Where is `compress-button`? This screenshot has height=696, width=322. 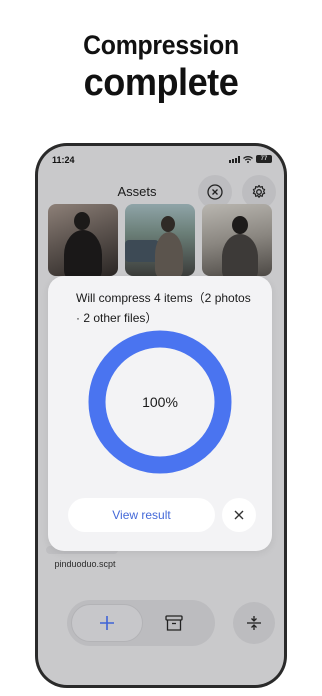 compress-button is located at coordinates (254, 623).